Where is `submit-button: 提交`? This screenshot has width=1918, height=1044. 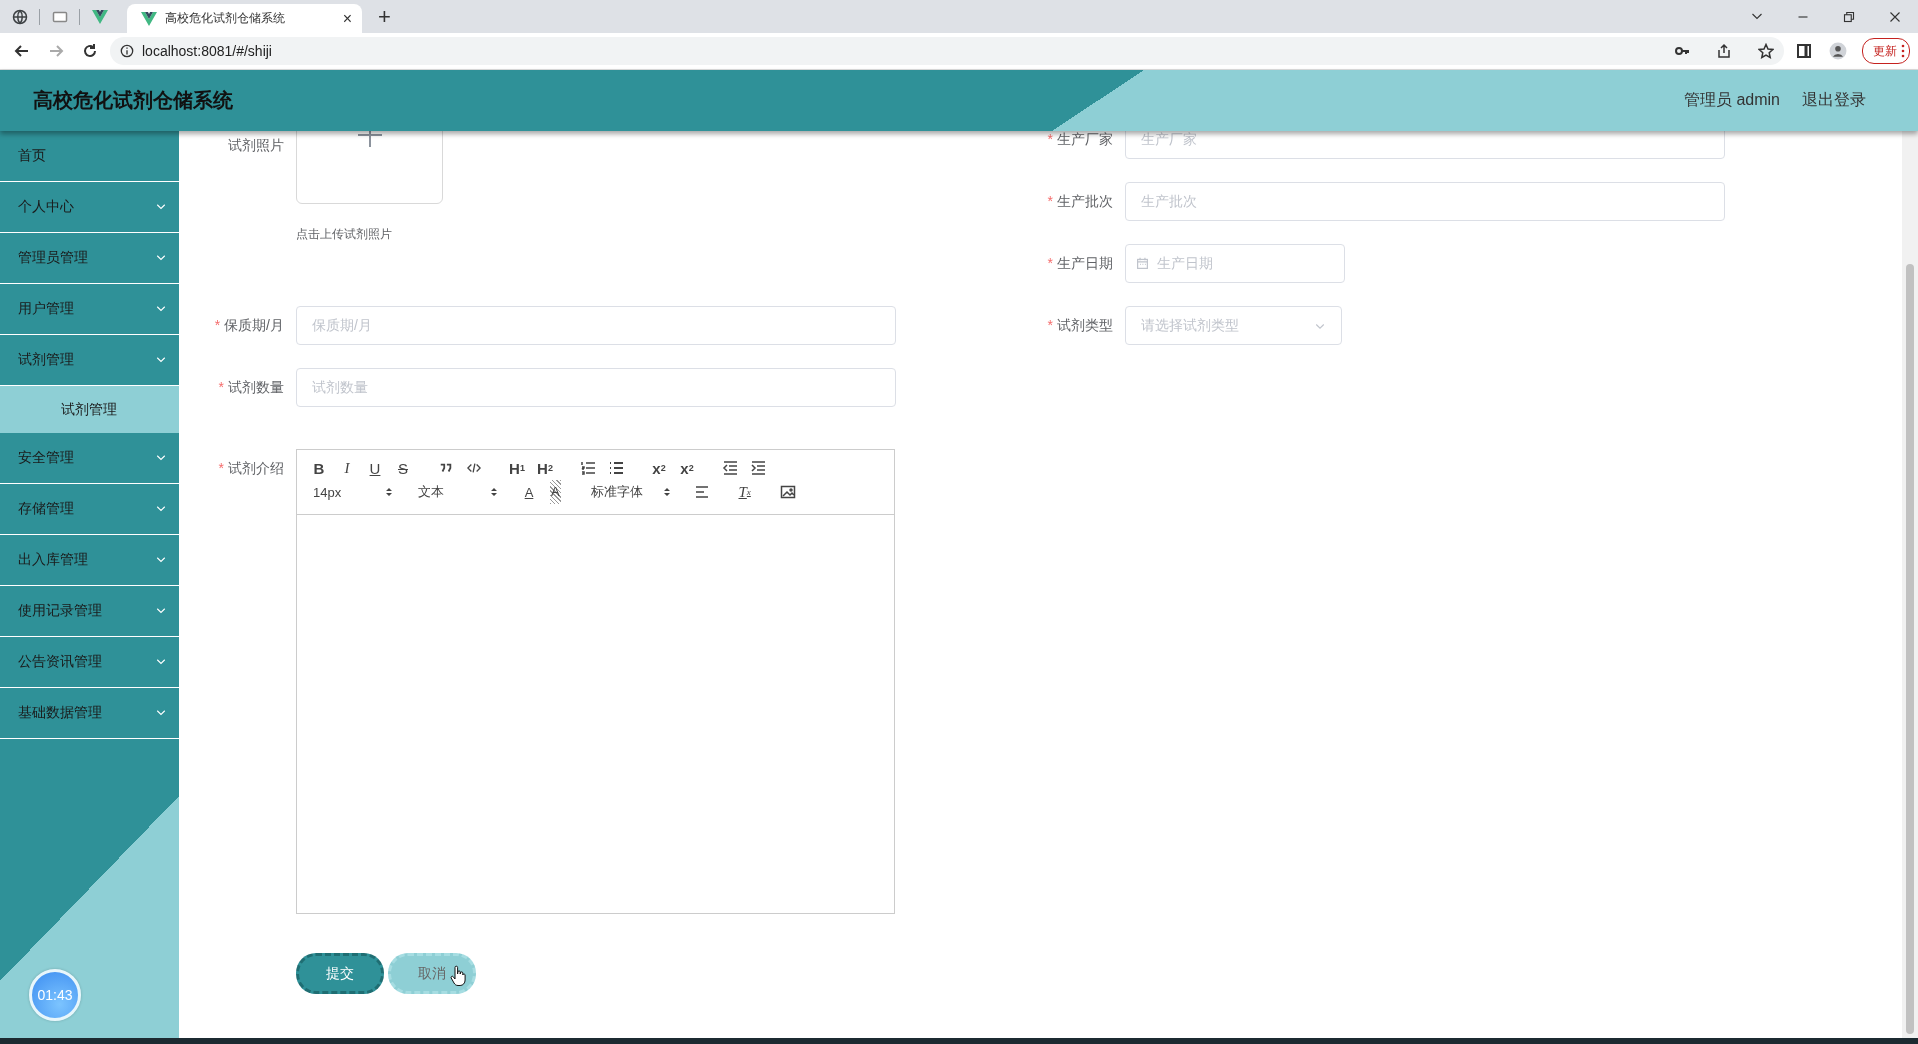 submit-button: 提交 is located at coordinates (340, 973).